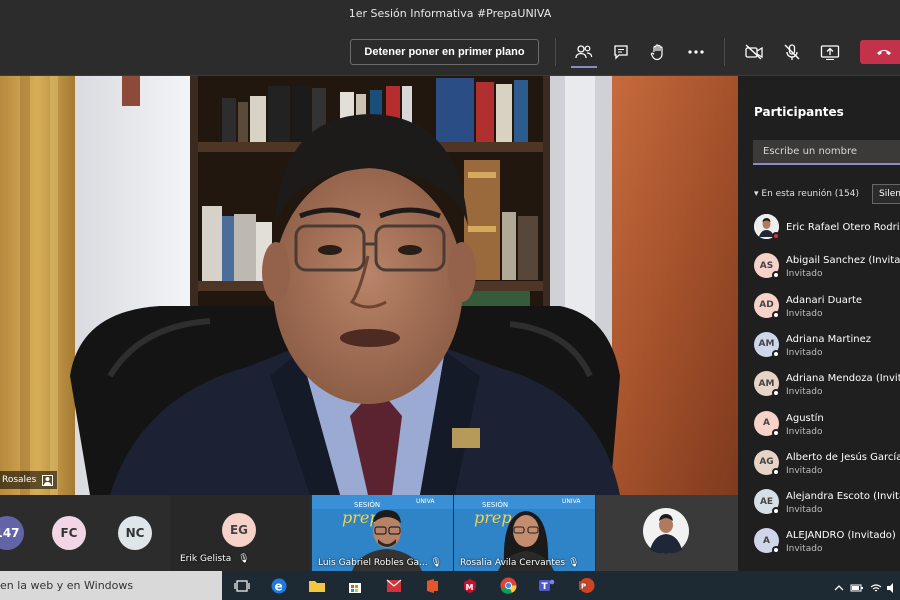 The width and height of the screenshot is (900, 600). I want to click on speaker-name: Rosales, so click(19, 480).